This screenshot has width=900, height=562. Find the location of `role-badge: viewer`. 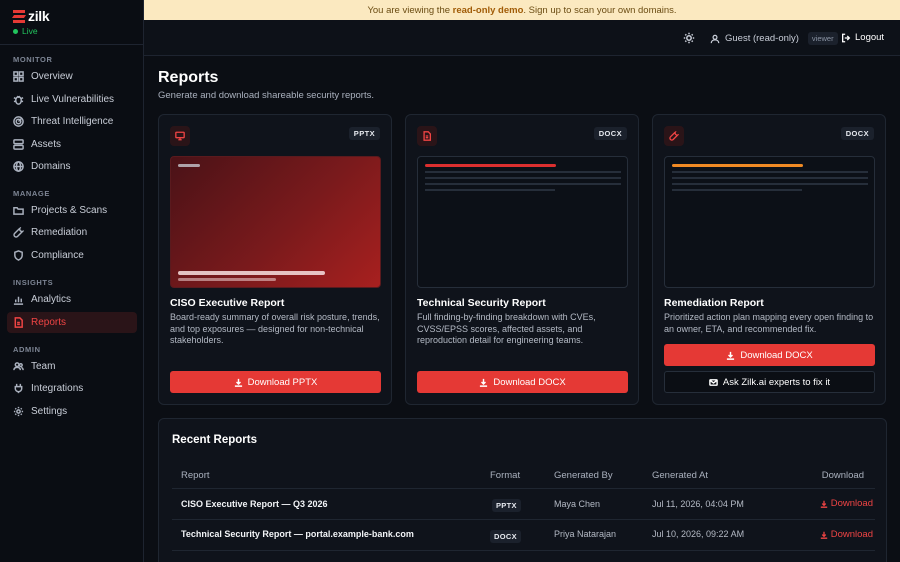

role-badge: viewer is located at coordinates (822, 38).